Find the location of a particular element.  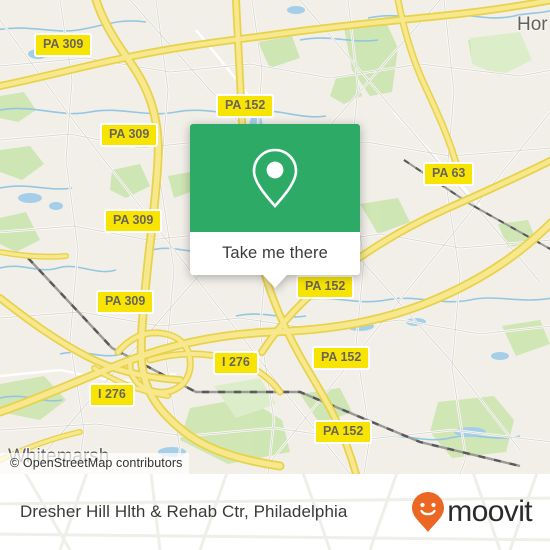

popup-header is located at coordinates (275, 178).